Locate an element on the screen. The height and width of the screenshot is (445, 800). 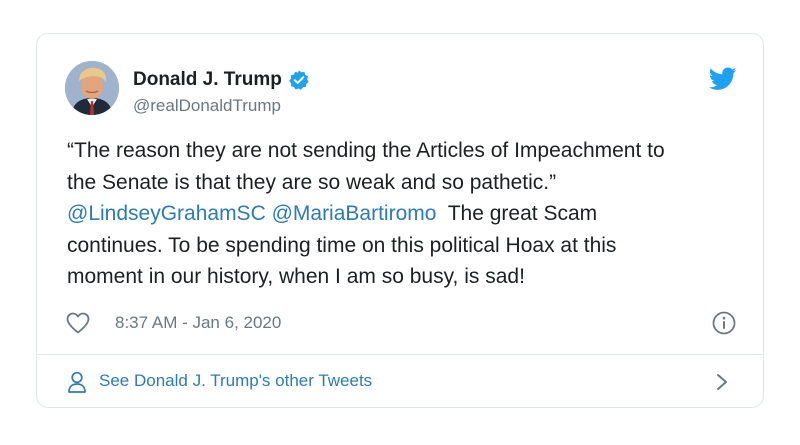
heart-icon is located at coordinates (78, 323).